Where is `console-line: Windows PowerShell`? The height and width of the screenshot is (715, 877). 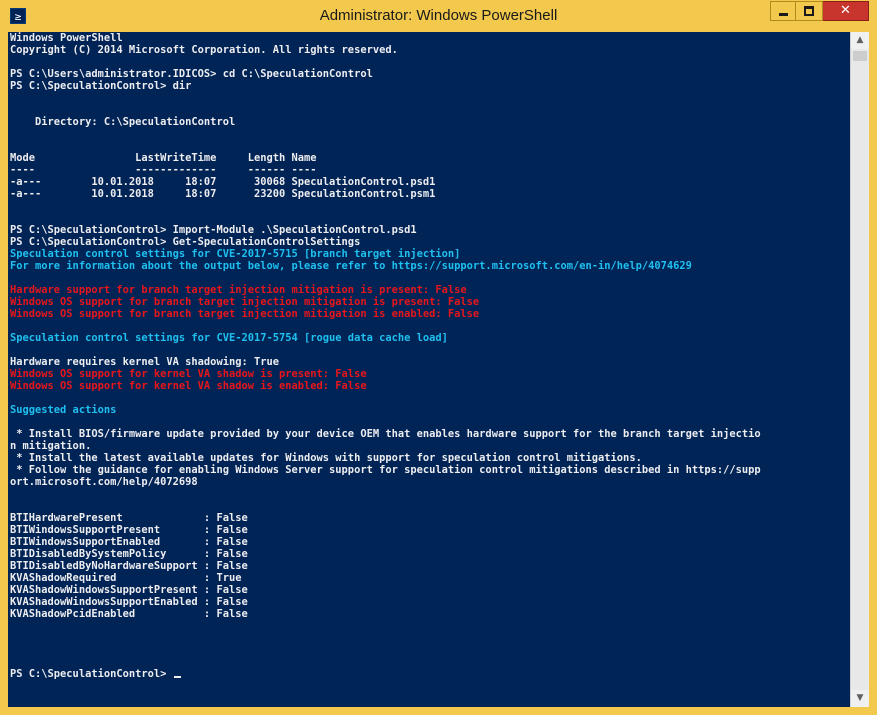
console-line: Windows PowerShell is located at coordinates (66, 38).